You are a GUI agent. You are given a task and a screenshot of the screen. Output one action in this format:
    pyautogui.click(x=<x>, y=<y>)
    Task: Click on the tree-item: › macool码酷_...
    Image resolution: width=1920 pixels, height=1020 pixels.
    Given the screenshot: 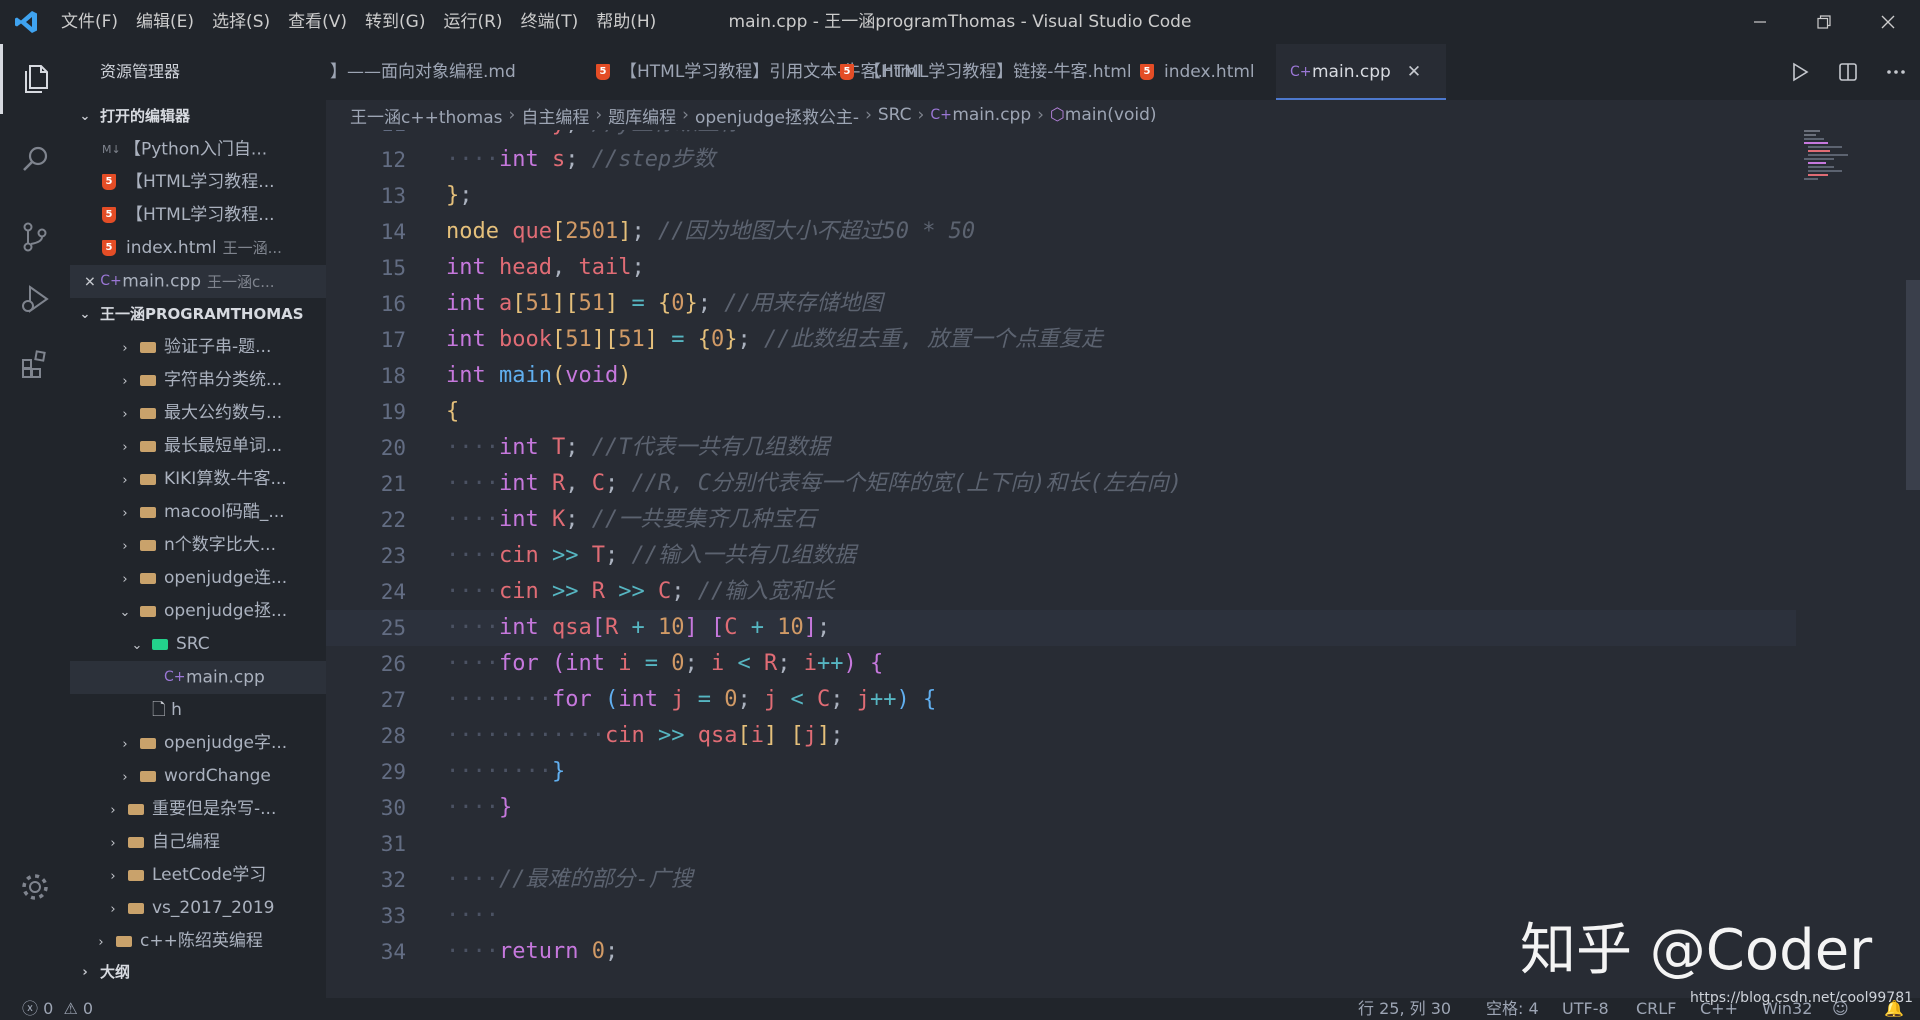 What is the action you would take?
    pyautogui.click(x=198, y=512)
    